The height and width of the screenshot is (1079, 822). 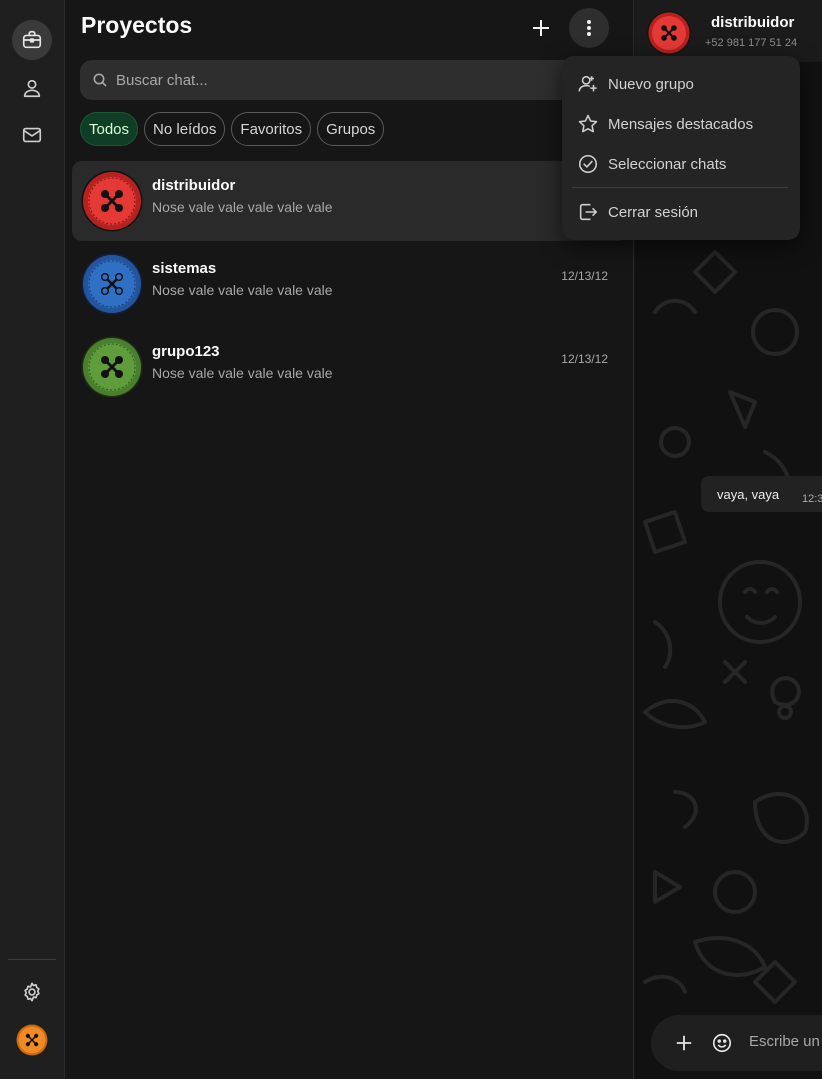 What do you see at coordinates (137, 25) in the screenshot?
I see `page-title: Proyectos` at bounding box center [137, 25].